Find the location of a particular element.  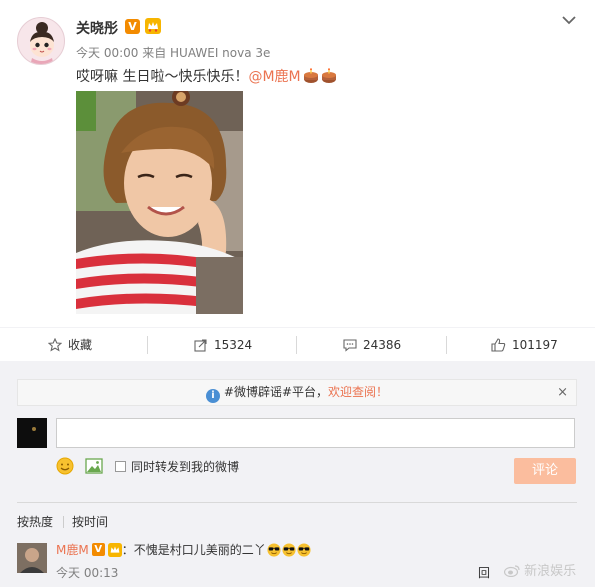

close-icon: × is located at coordinates (562, 392).